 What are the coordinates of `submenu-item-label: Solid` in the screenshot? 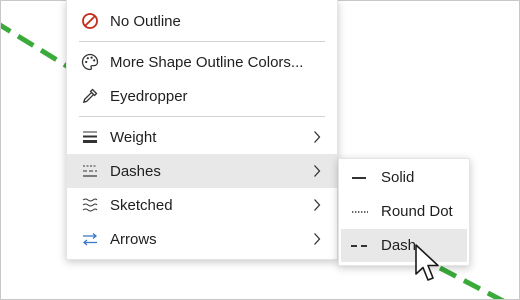 It's located at (398, 177).